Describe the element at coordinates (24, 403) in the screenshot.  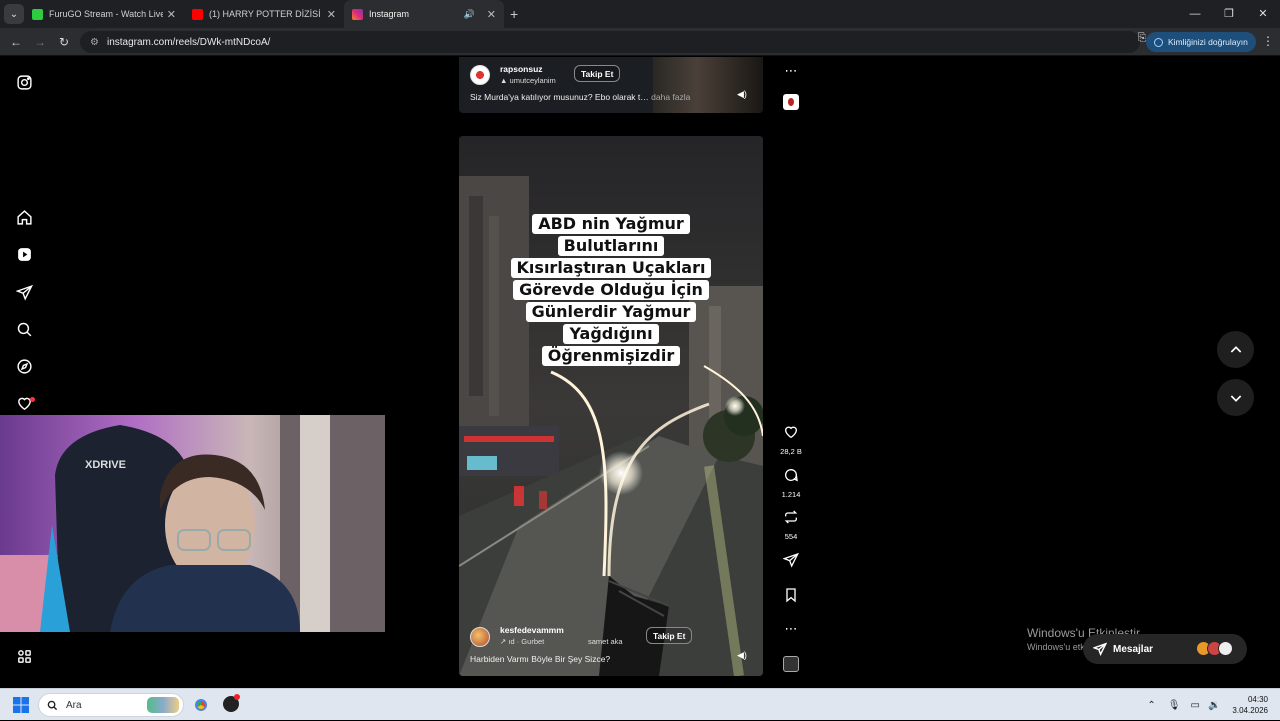
I see `notifications-heart-icon` at that location.